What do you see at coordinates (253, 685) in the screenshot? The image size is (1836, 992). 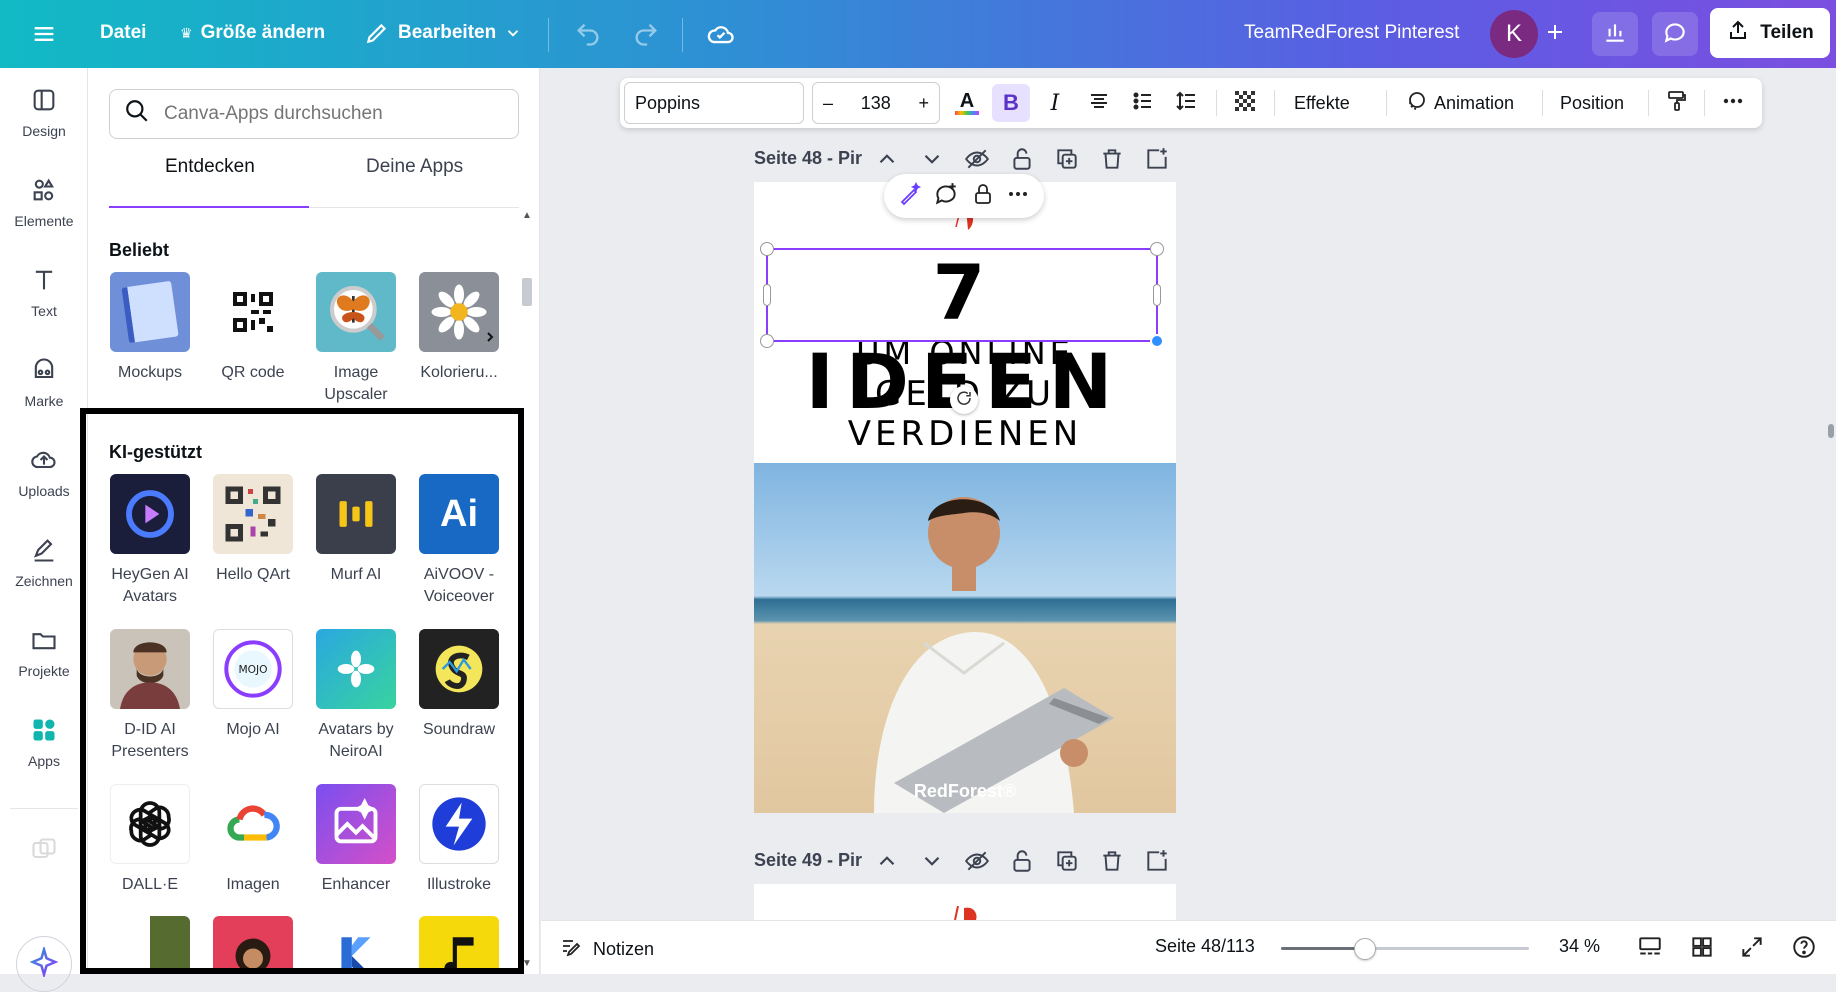 I see `app-tile-mojo-ai: MOJO Mojo AI` at bounding box center [253, 685].